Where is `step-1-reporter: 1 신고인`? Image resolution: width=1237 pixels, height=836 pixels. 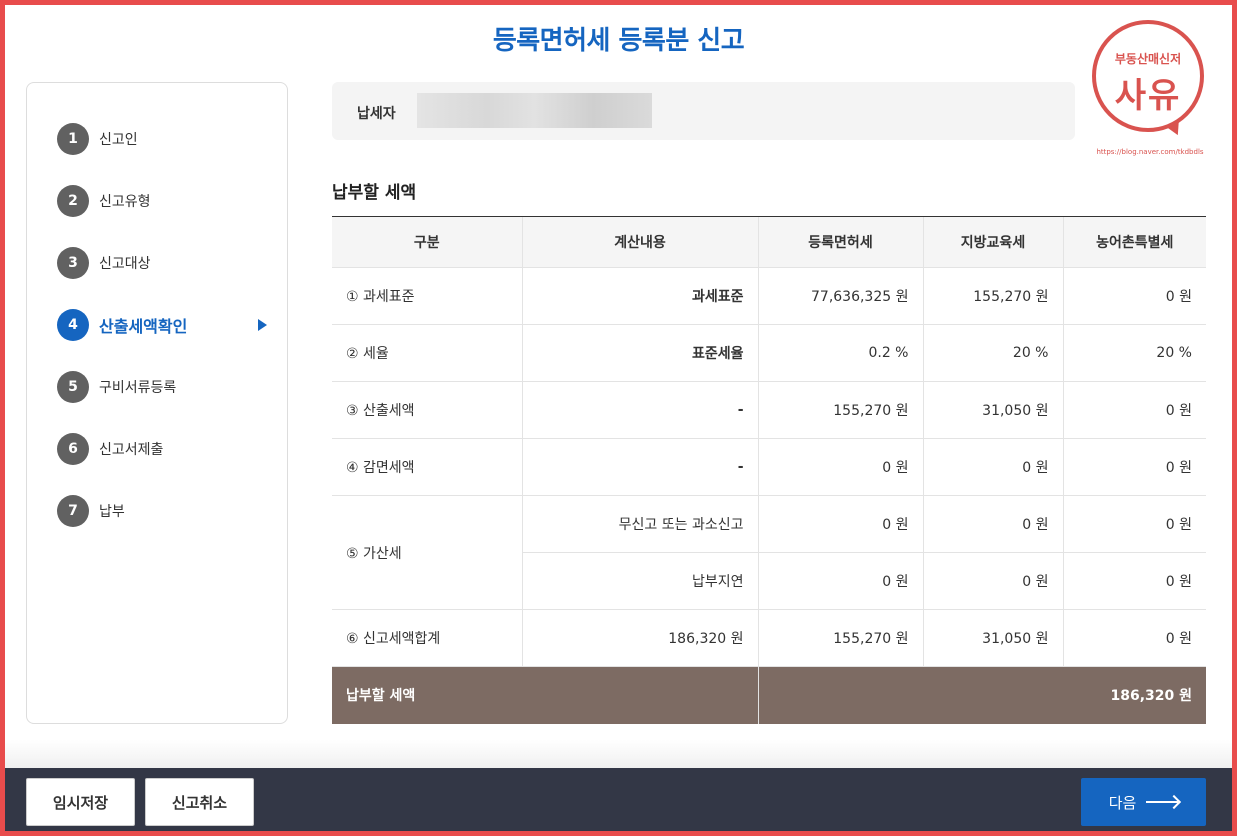 step-1-reporter: 1 신고인 is located at coordinates (162, 139).